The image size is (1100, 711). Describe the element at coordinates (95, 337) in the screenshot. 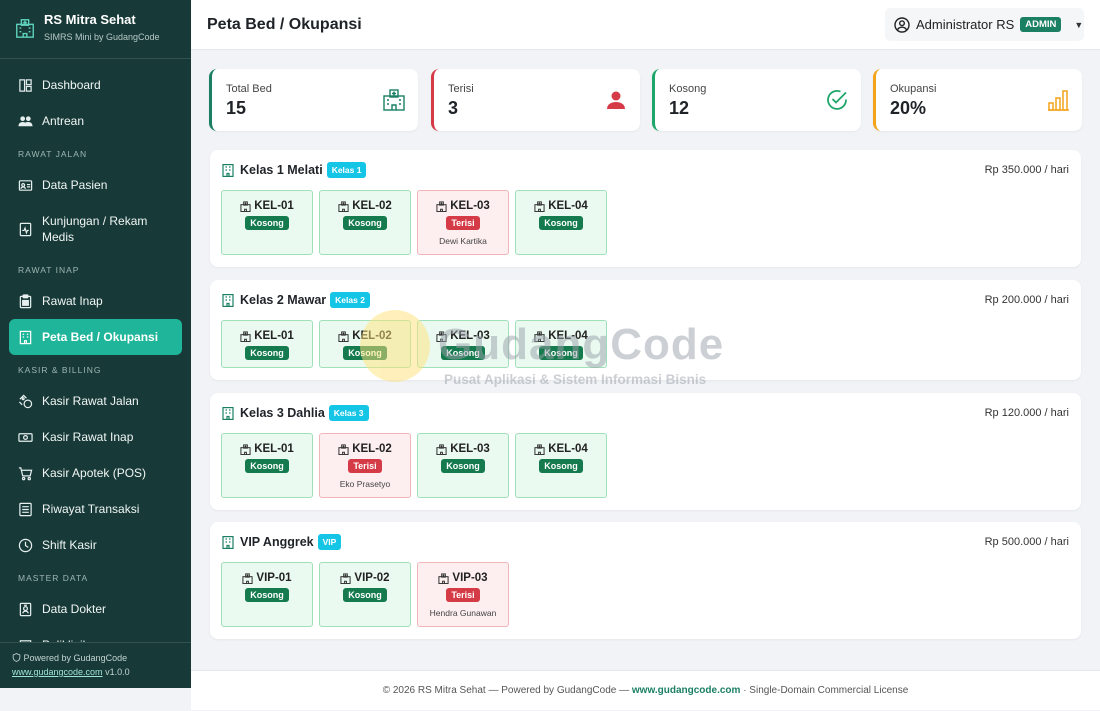

I see `sidebar-item-peta-bed: Peta Bed / Okupansi` at that location.